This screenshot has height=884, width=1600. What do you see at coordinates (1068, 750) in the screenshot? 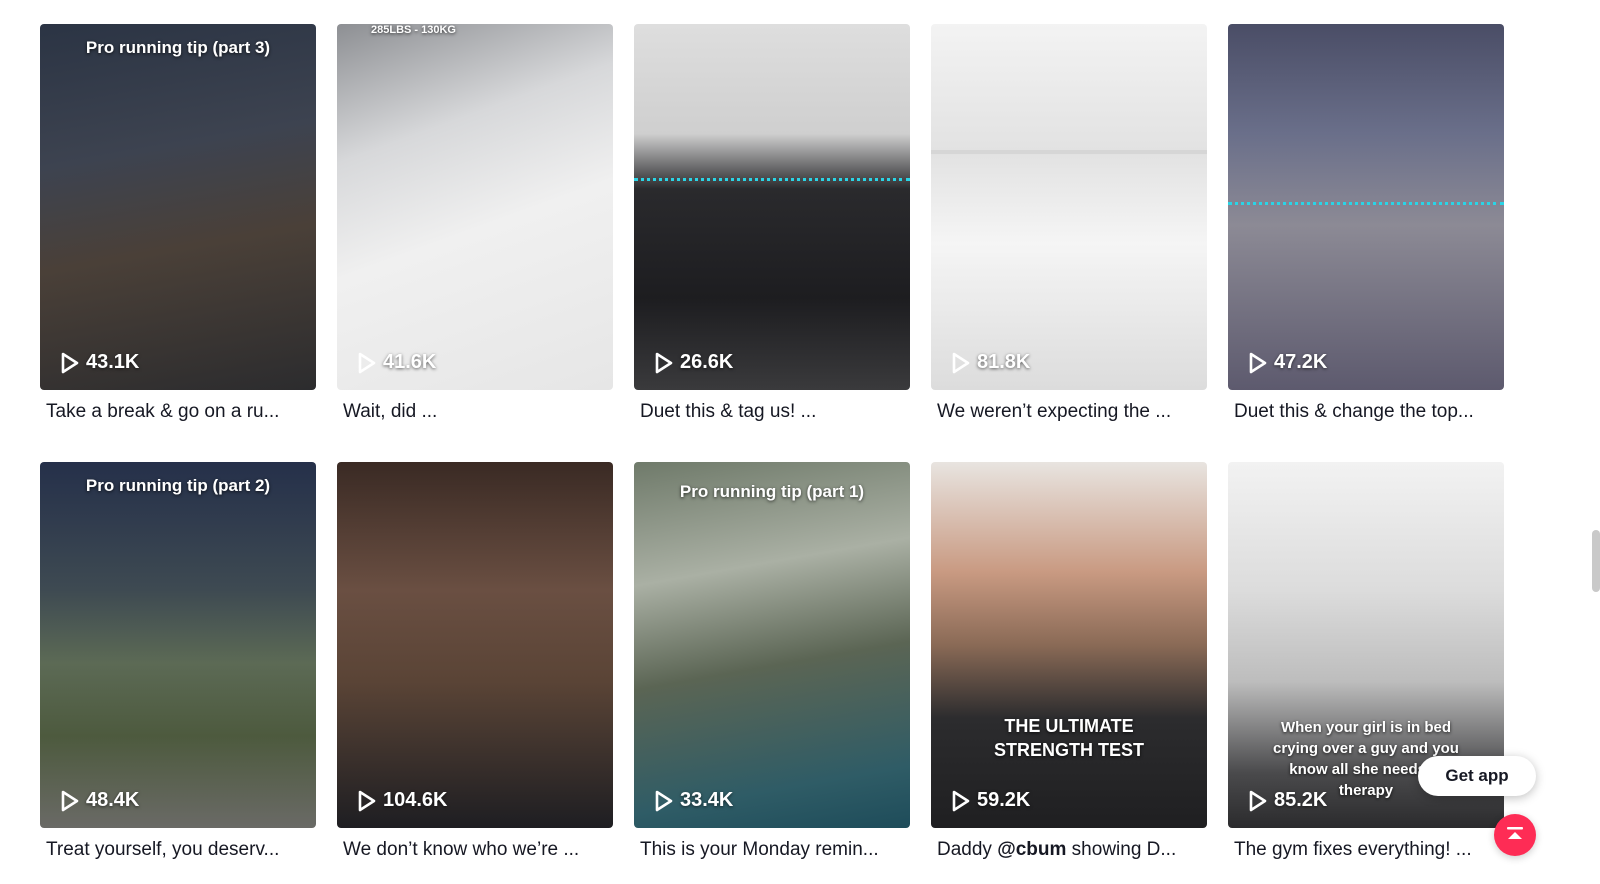
I see `overlay-line: STRENGTH TEST` at bounding box center [1068, 750].